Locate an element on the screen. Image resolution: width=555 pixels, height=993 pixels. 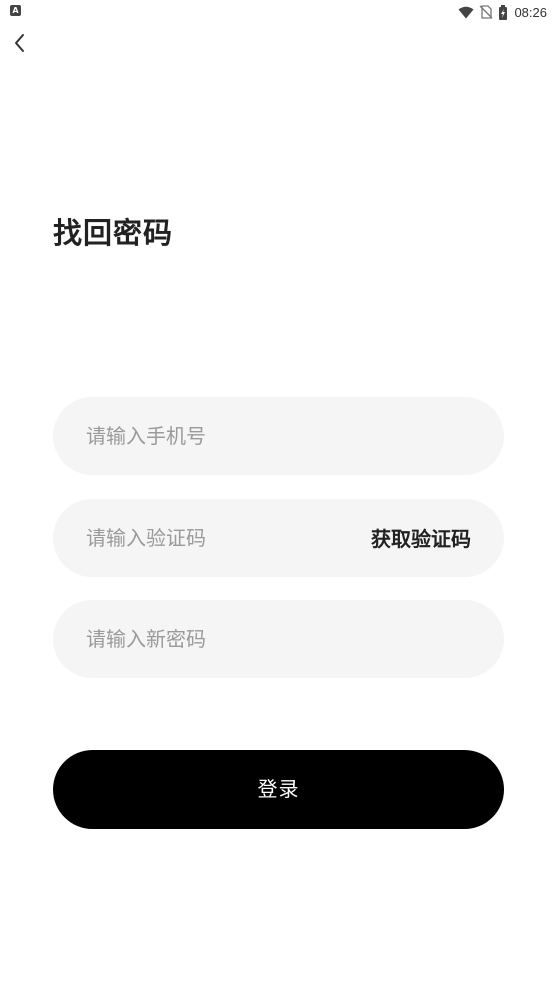
battery-charging-icon is located at coordinates (503, 12).